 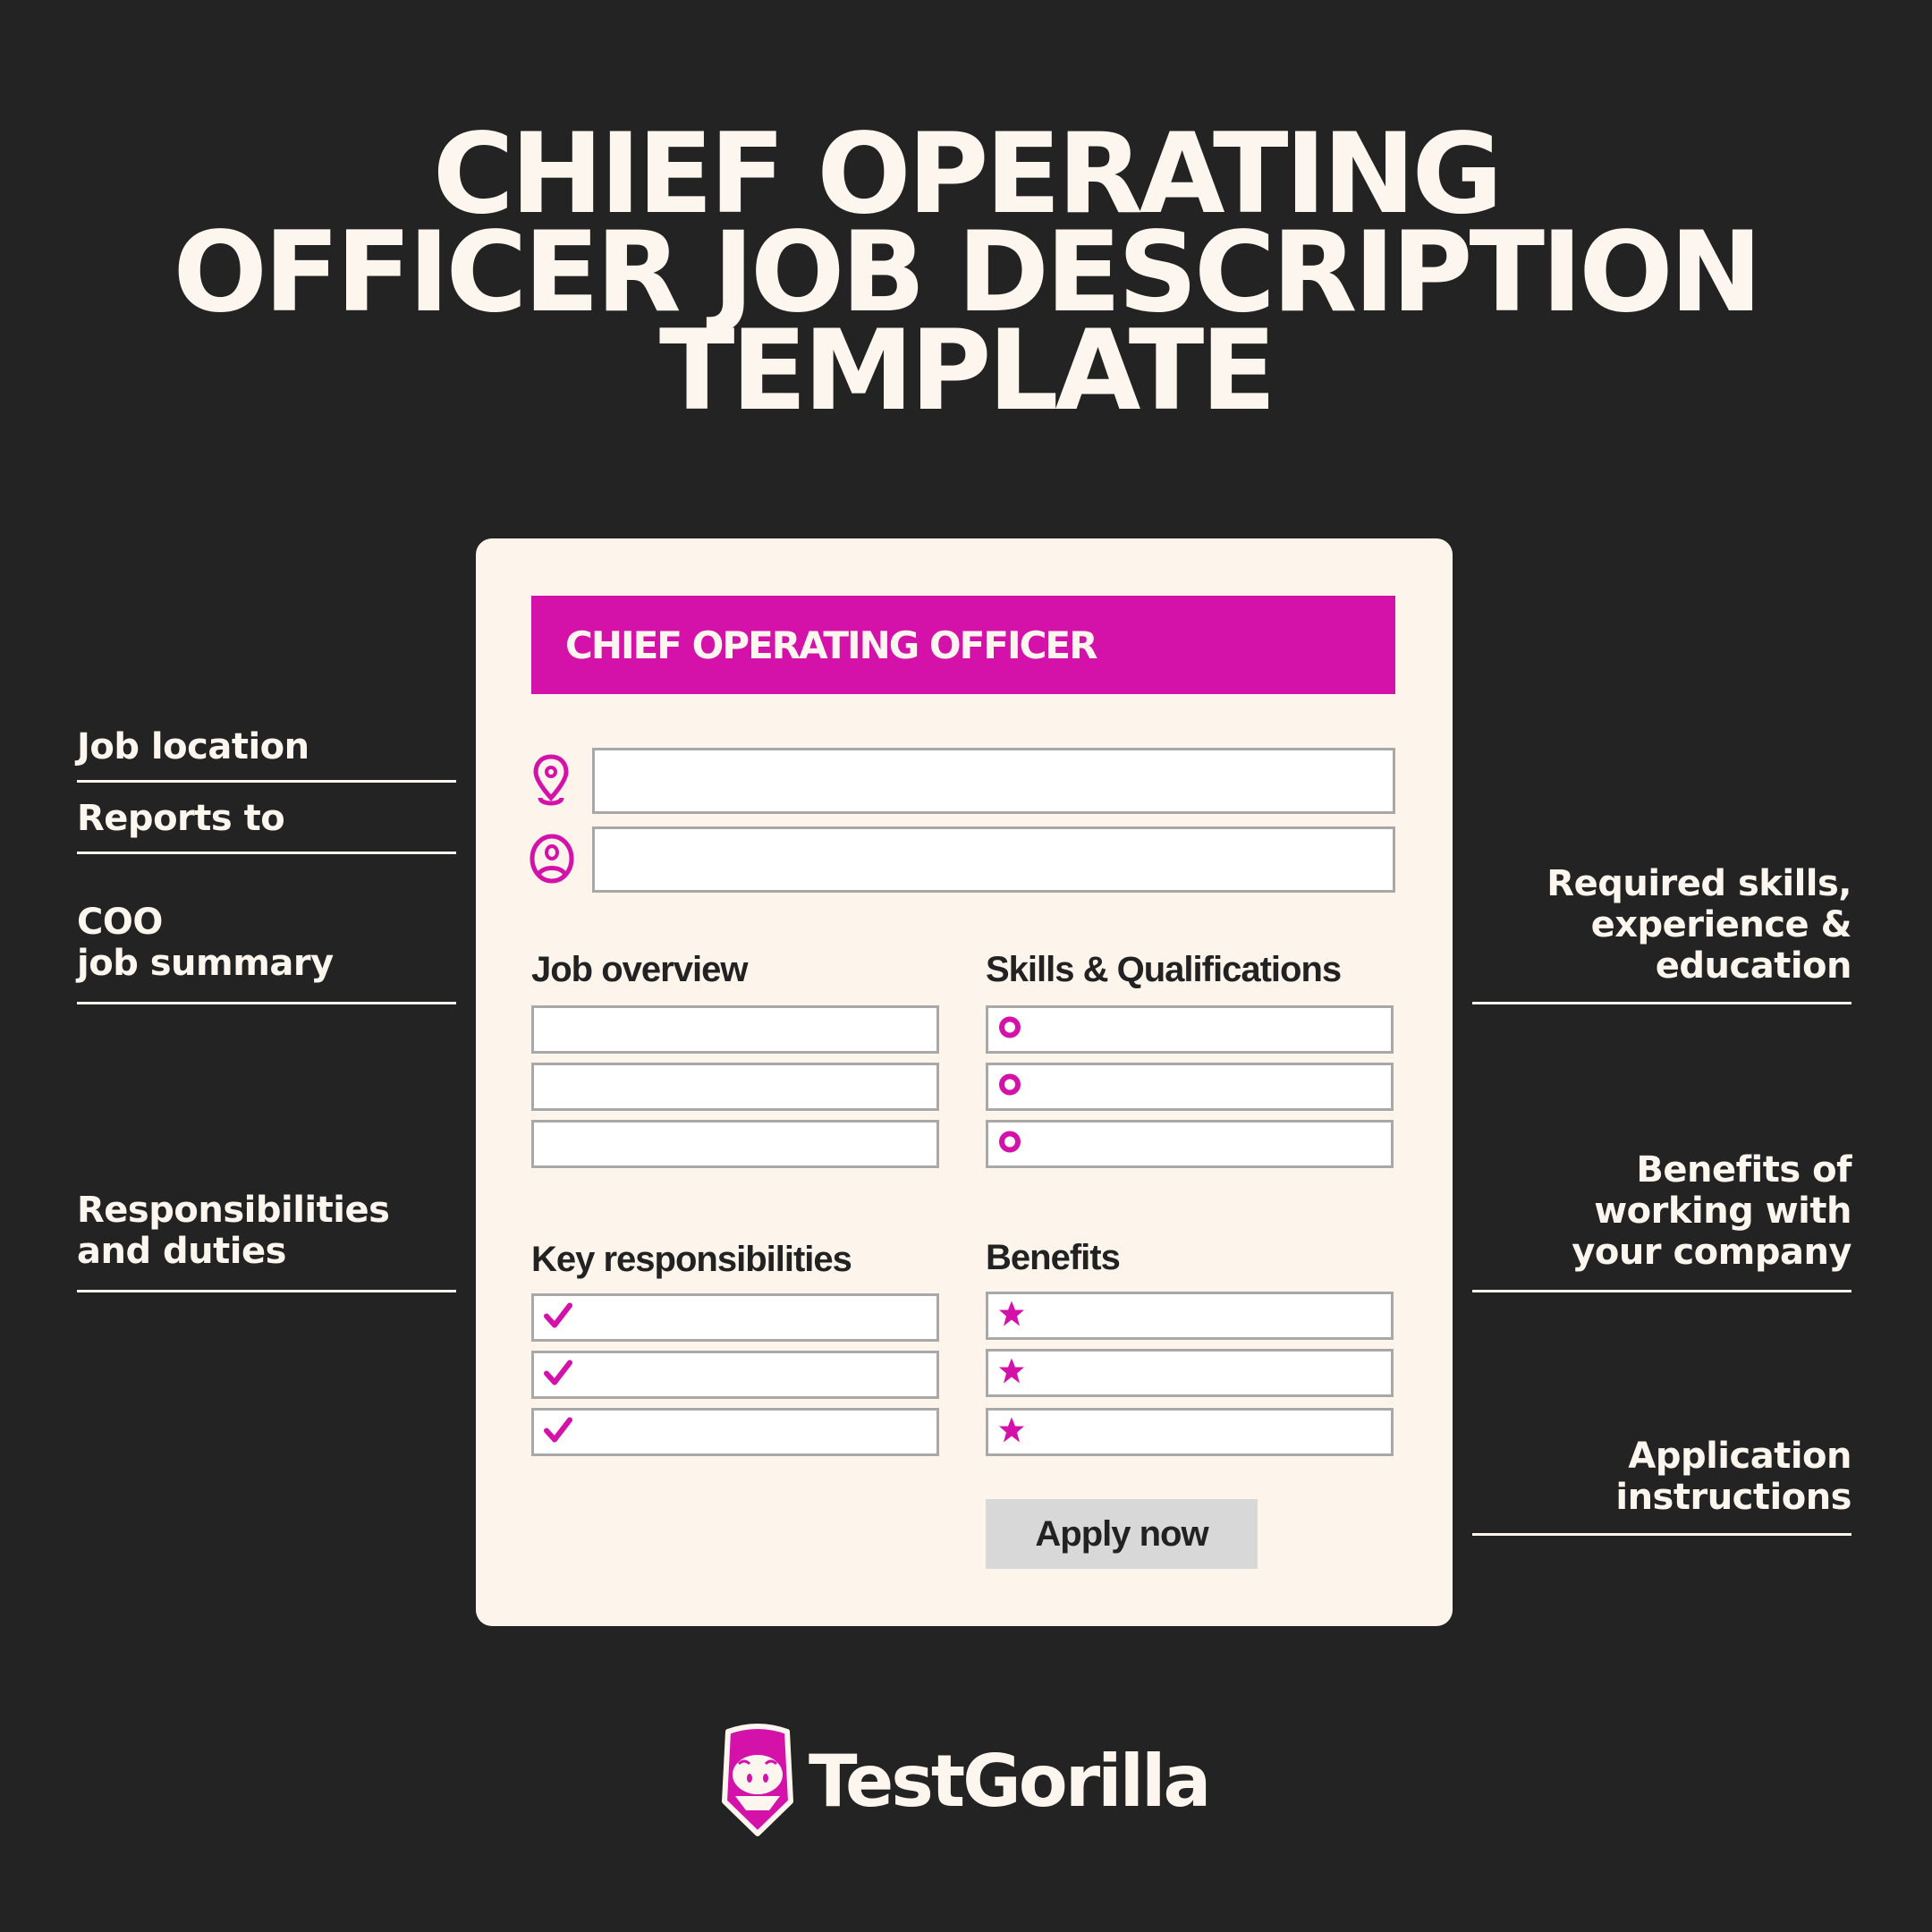 I want to click on reports-to-field, so click(x=993, y=859).